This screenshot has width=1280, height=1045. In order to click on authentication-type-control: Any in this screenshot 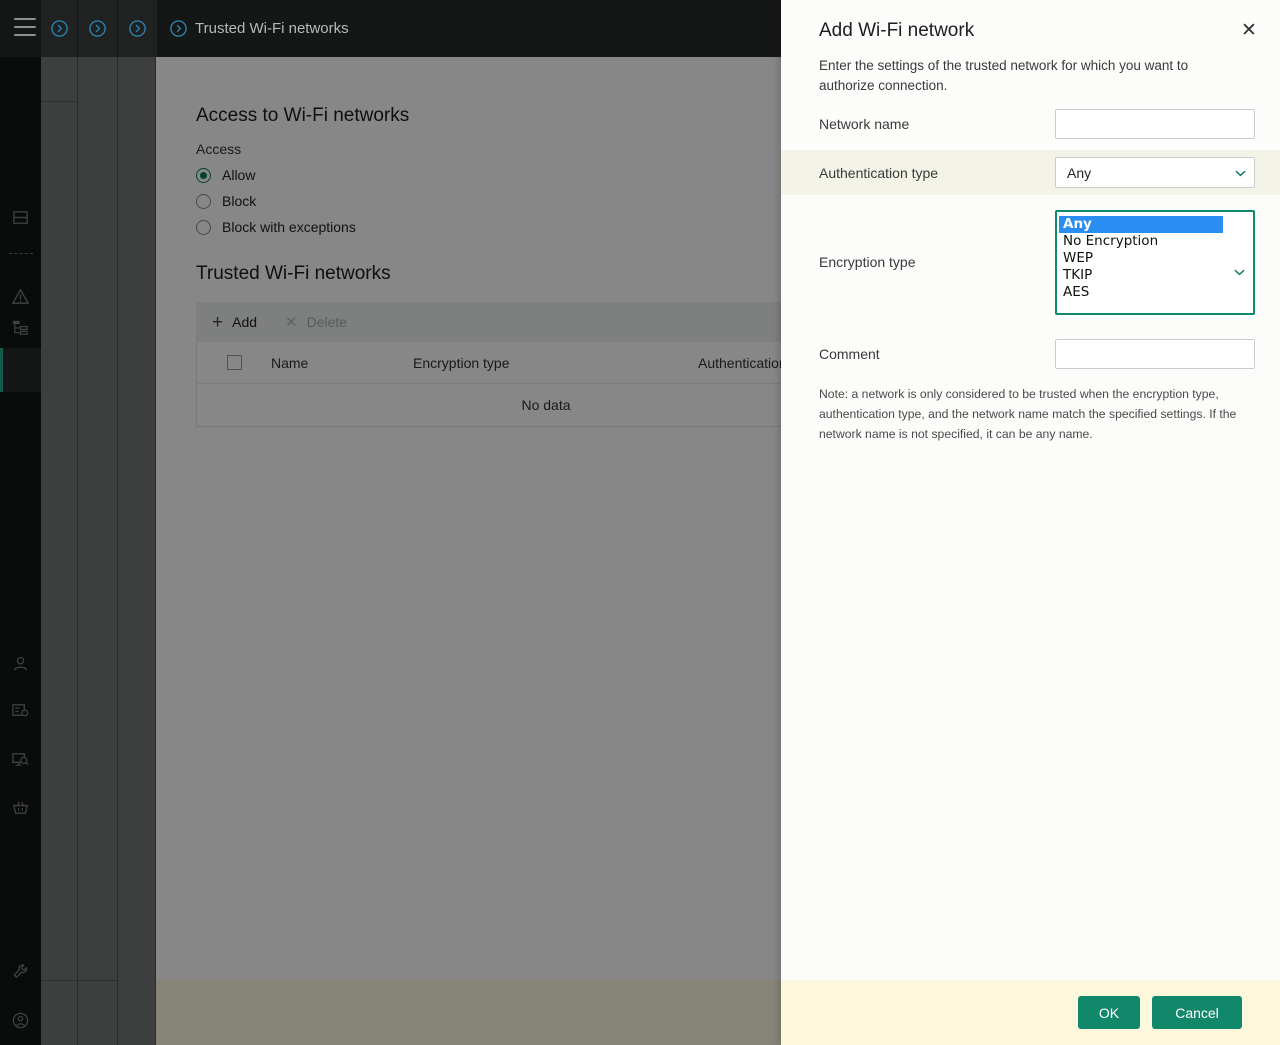, I will do `click(1155, 172)`.